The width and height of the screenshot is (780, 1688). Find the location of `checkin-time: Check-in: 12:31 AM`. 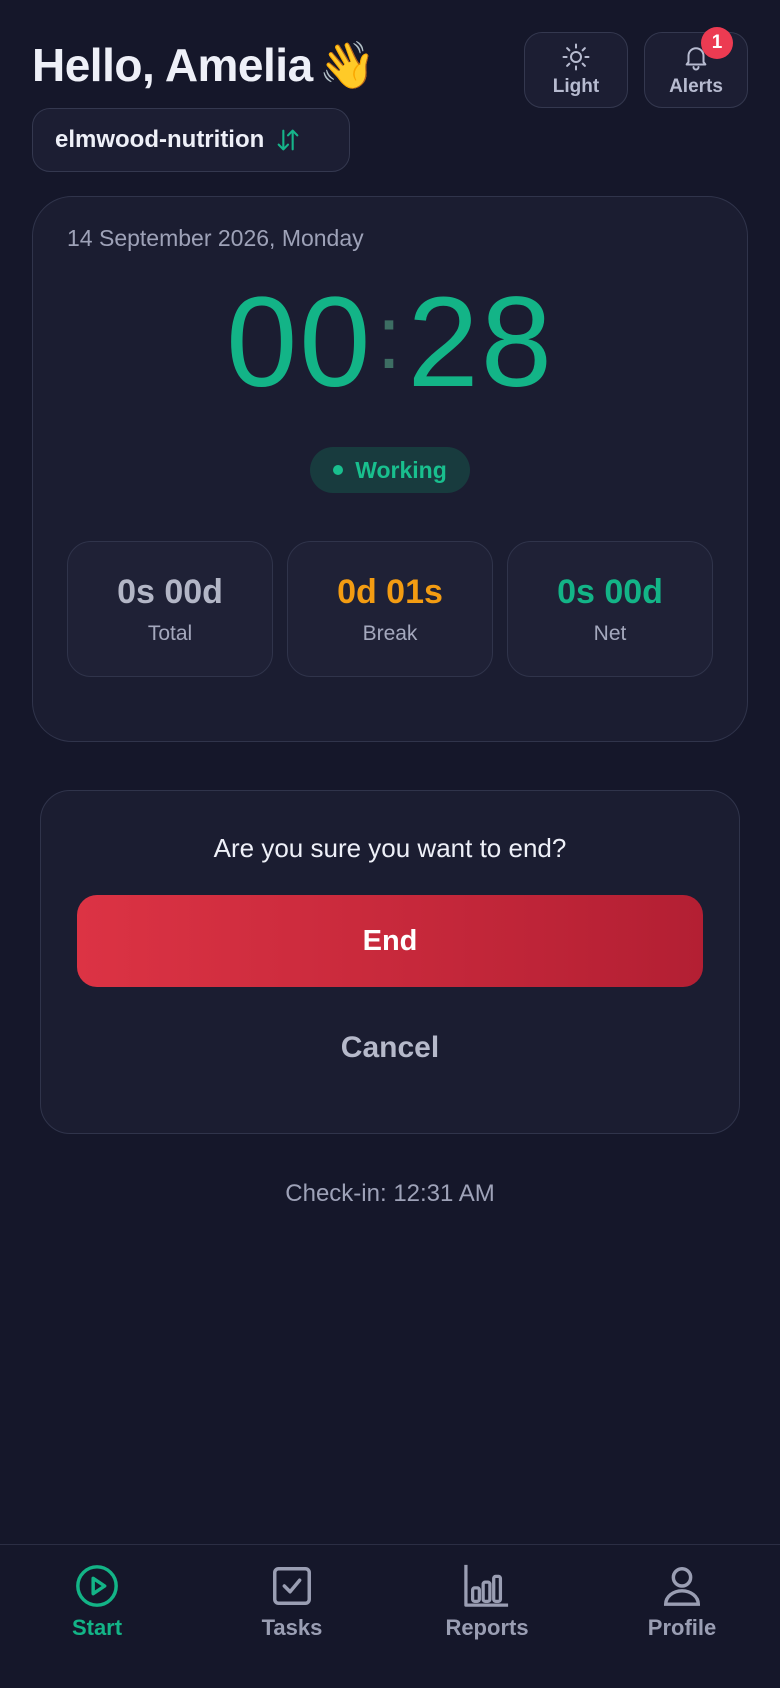

checkin-time: Check-in: 12:31 AM is located at coordinates (390, 1193).